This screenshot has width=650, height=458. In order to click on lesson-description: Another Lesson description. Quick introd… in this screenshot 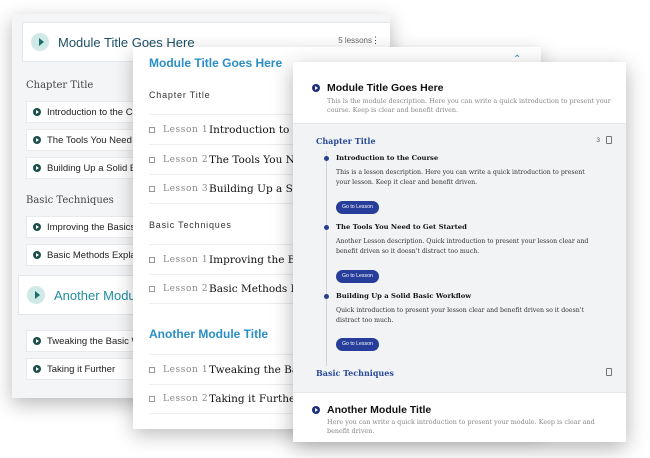, I will do `click(462, 246)`.